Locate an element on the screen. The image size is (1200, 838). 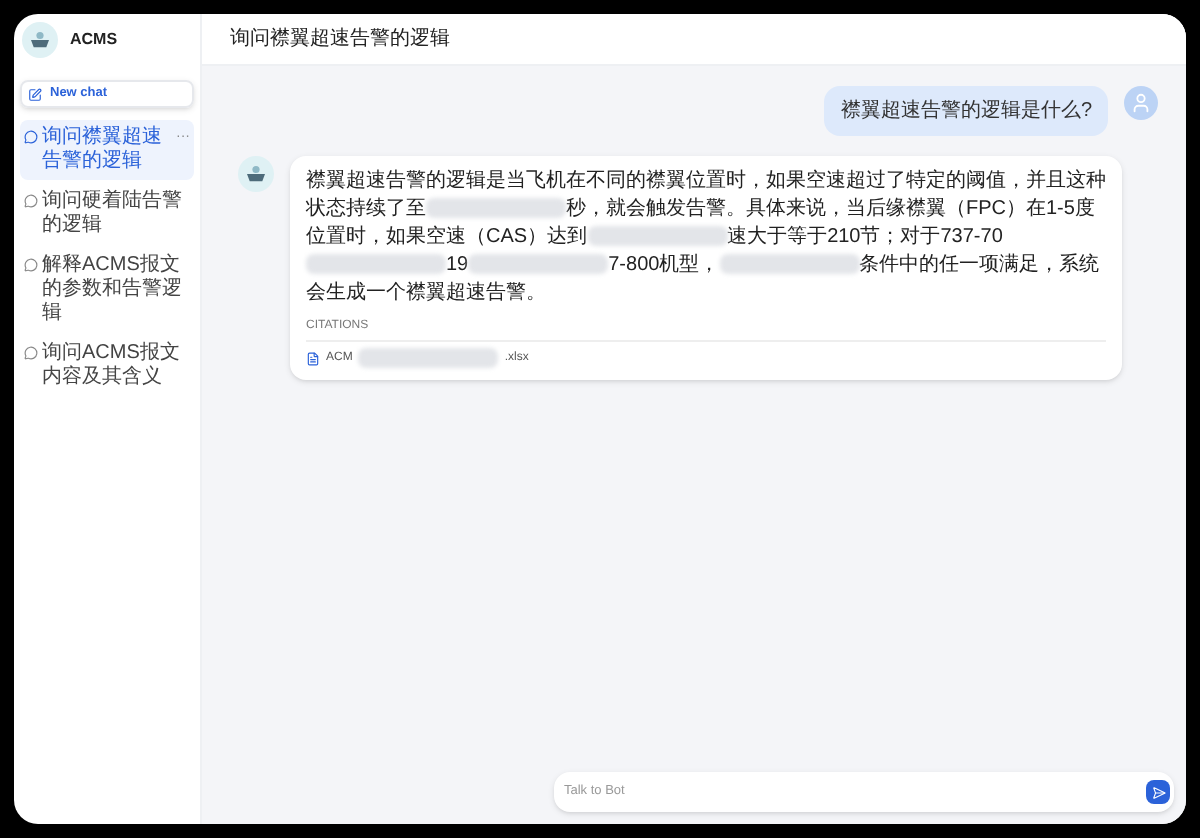
chat-history-item: 询问ACMS报文内容及其含义 is located at coordinates (107, 366).